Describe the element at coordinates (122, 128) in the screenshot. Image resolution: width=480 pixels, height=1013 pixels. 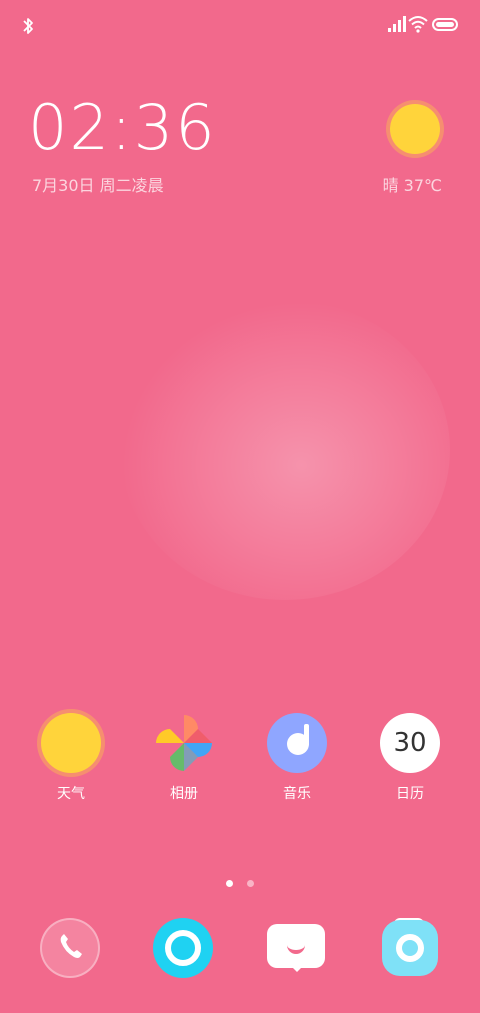
I see `clock-time: 02:36` at that location.